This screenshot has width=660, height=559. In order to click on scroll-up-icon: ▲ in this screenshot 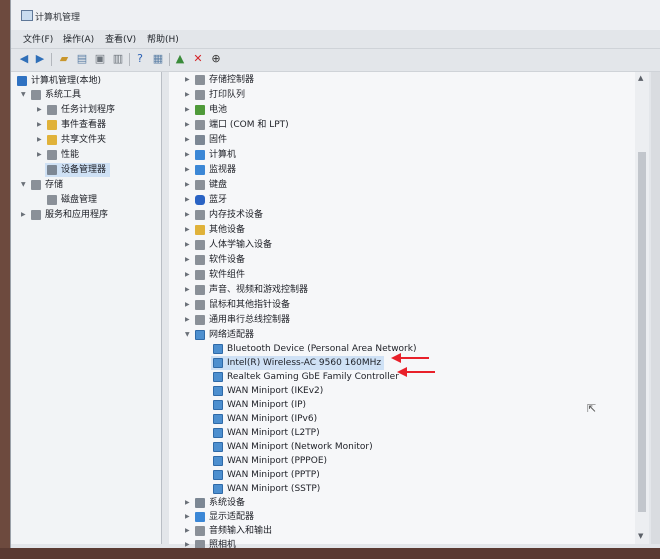, I will do `click(640, 78)`.